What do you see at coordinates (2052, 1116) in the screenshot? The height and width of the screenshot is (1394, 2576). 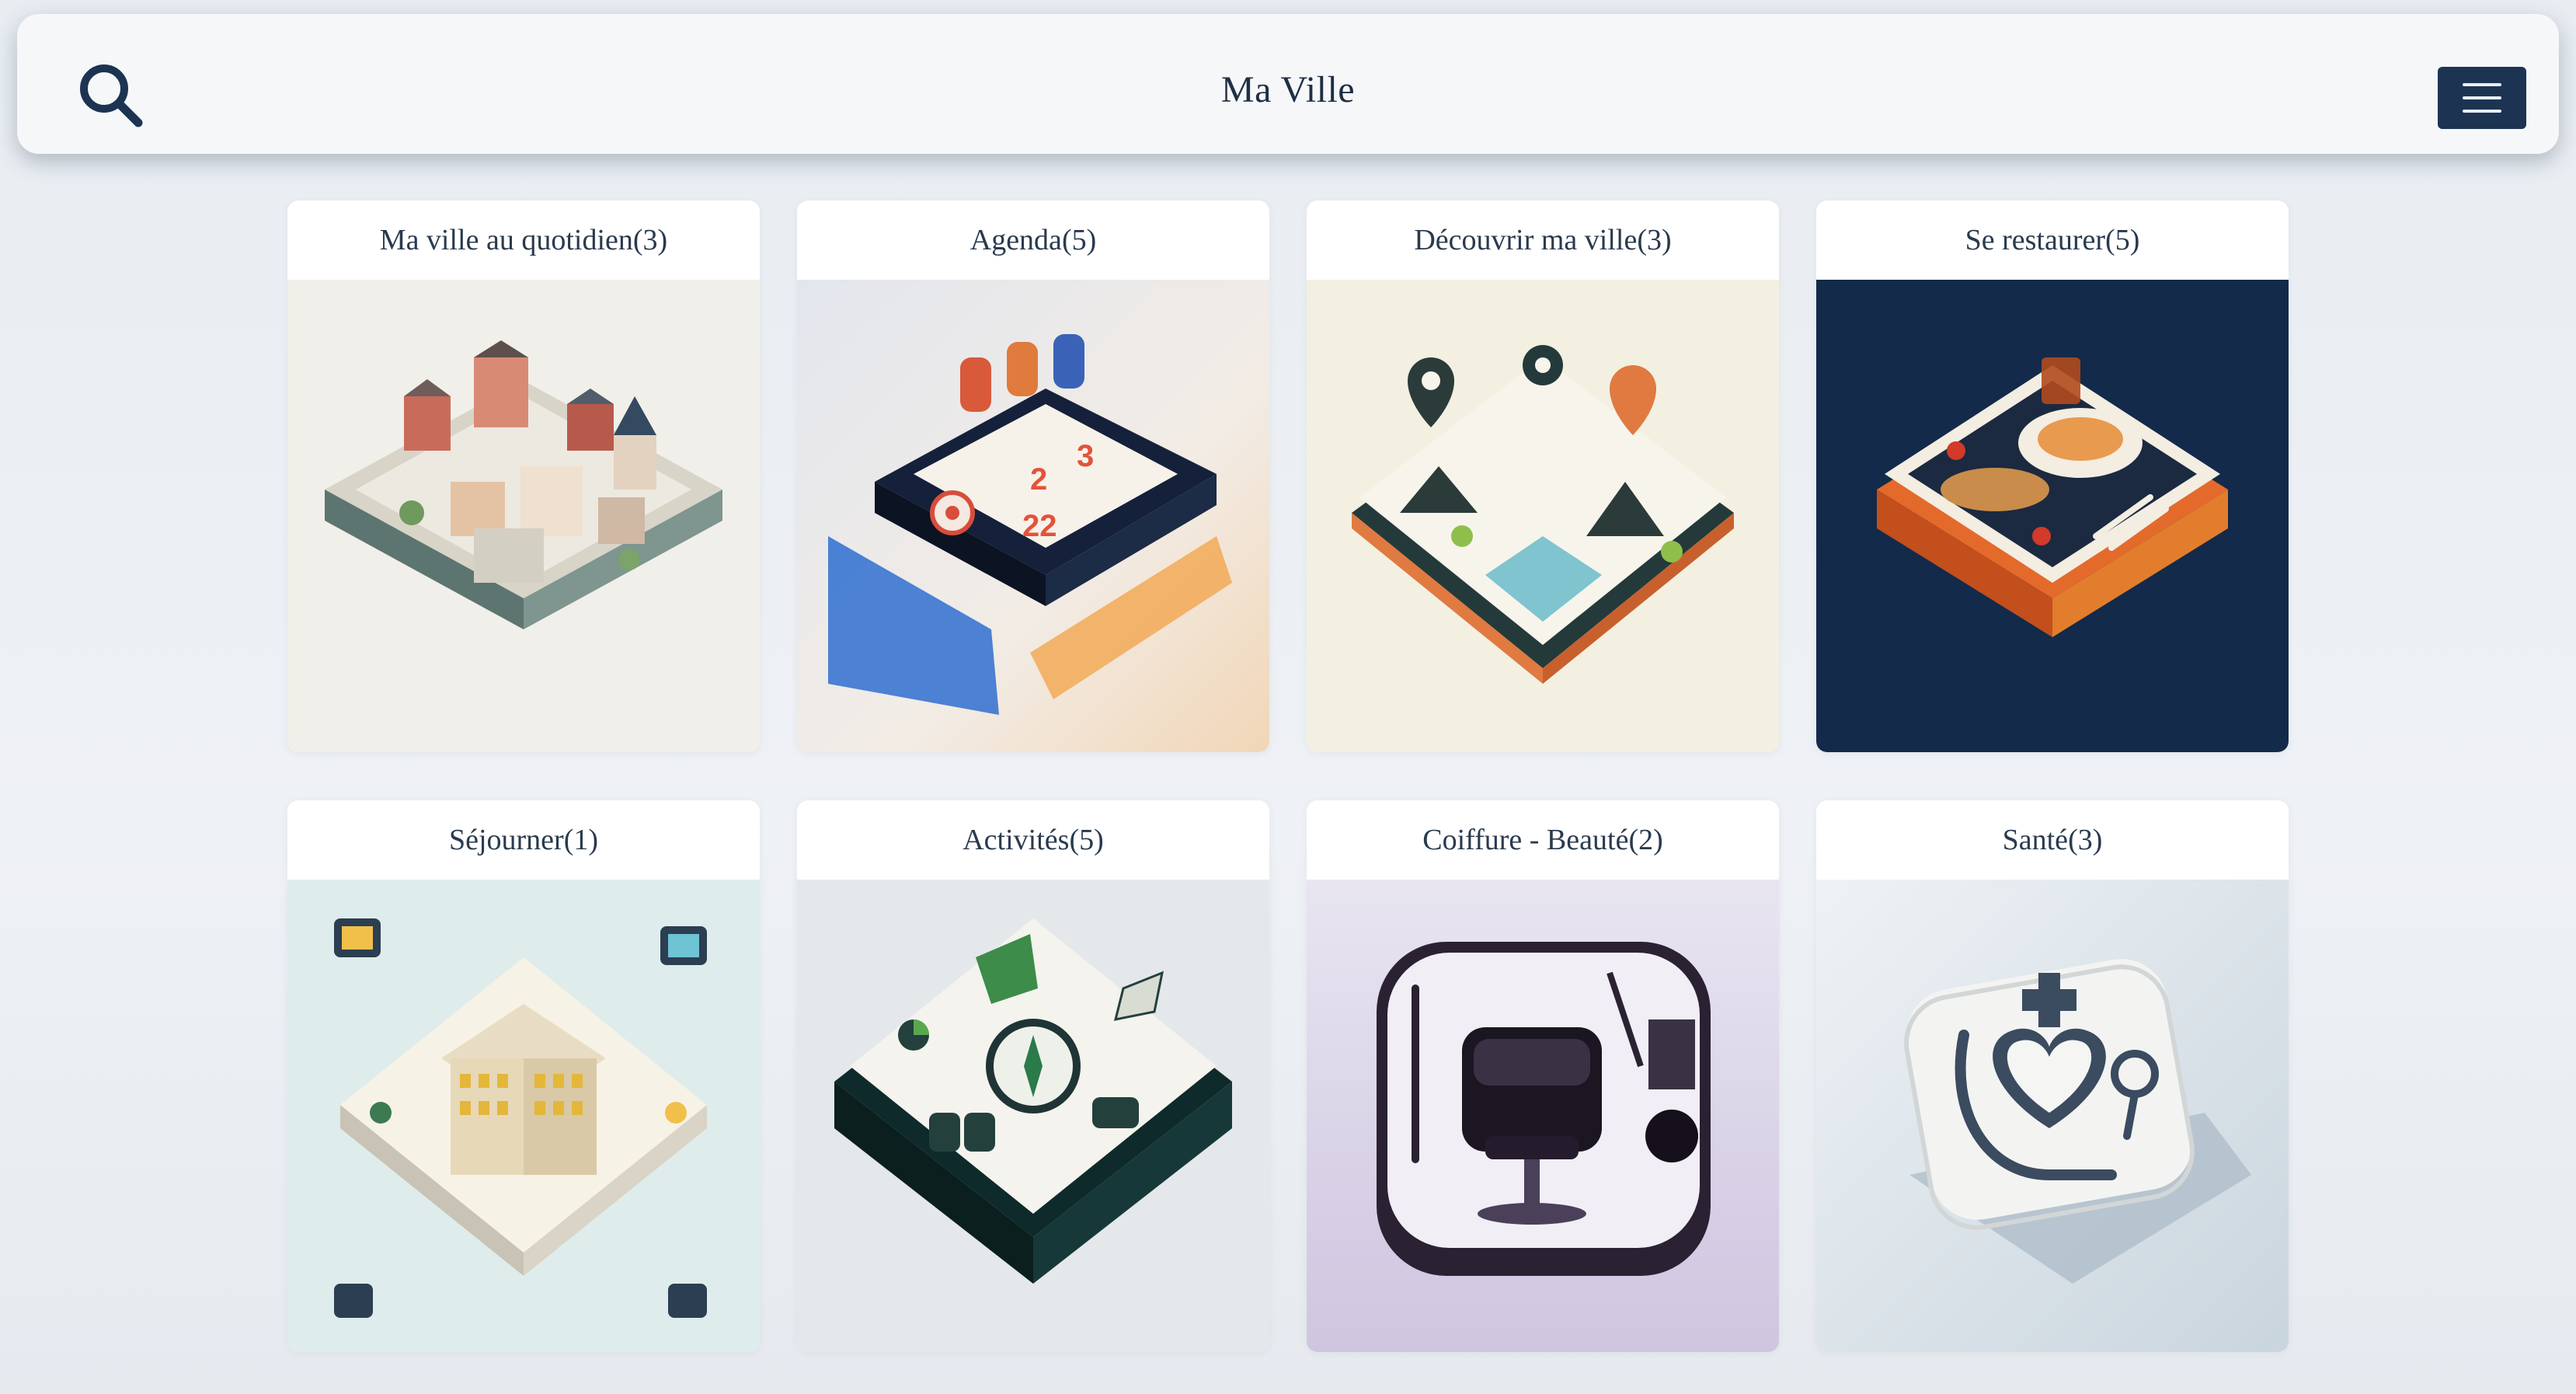 I see `stethoscope-heart-icon` at bounding box center [2052, 1116].